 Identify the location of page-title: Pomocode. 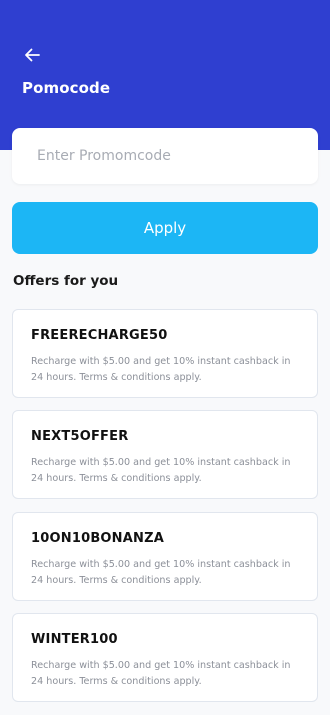
(66, 88).